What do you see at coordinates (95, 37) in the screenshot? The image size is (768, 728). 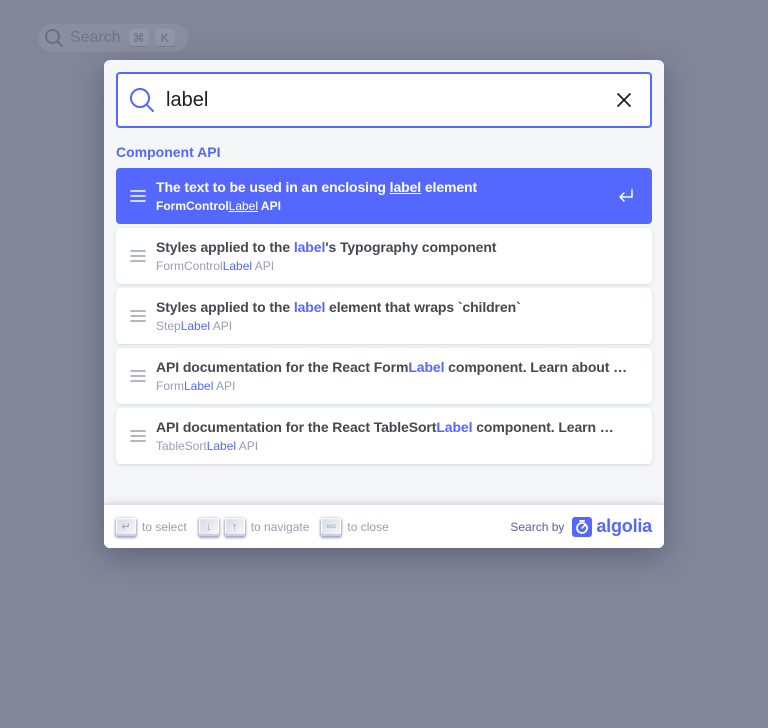 I see `background-search-label: Search` at bounding box center [95, 37].